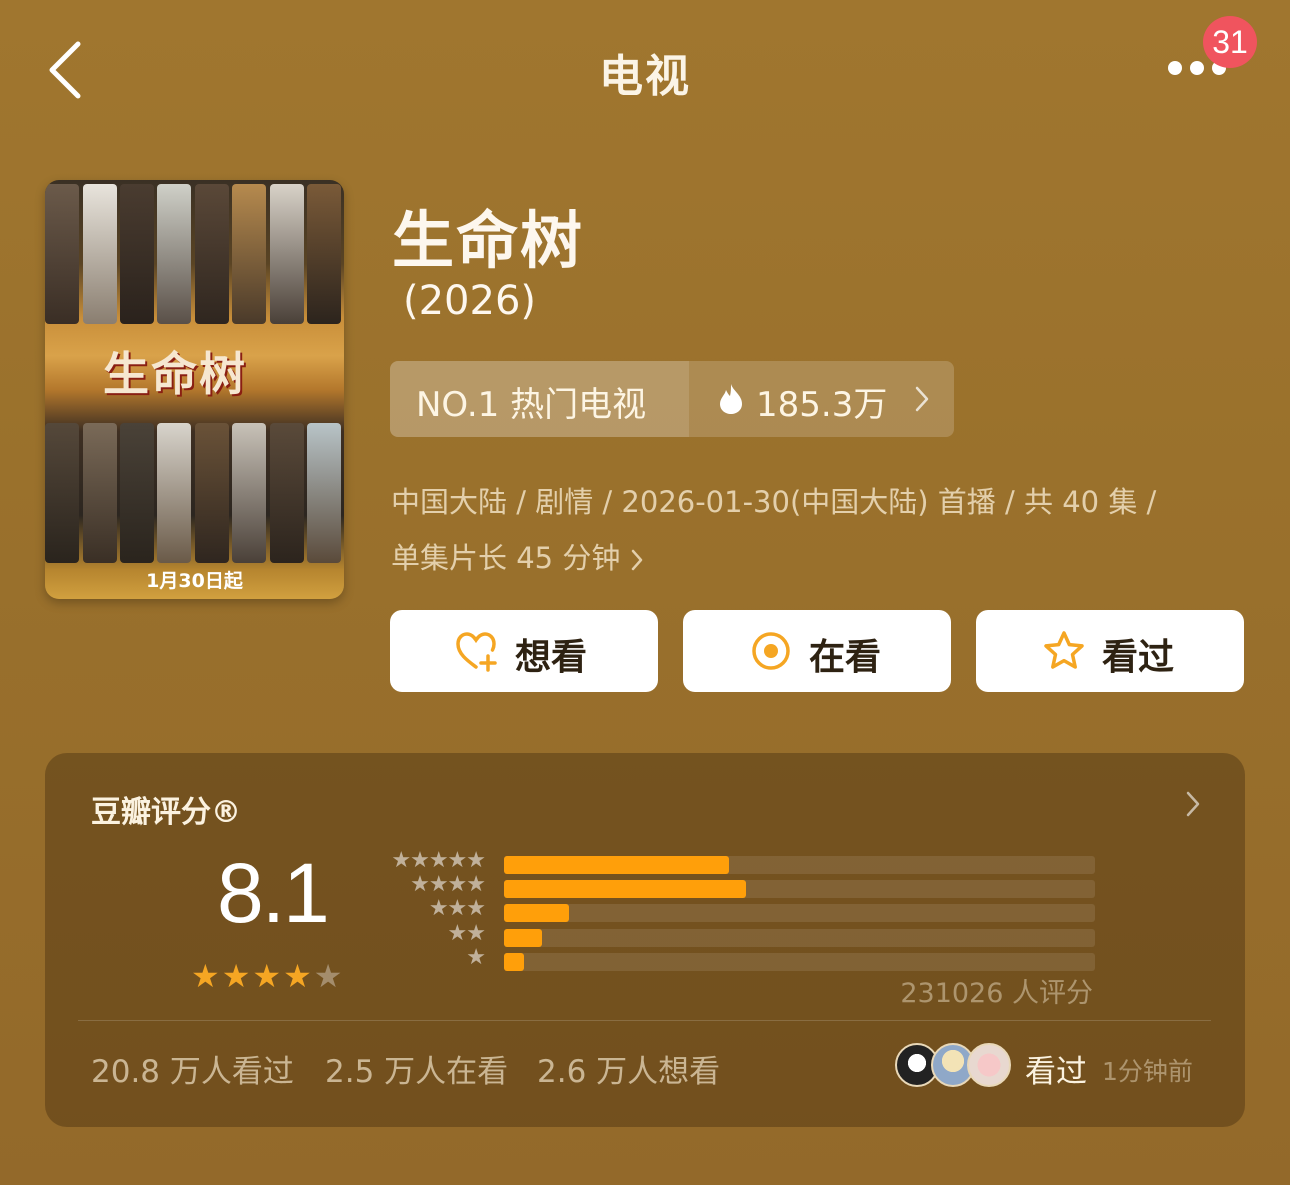 This screenshot has width=1290, height=1185. I want to click on show-year: (2026), so click(470, 301).